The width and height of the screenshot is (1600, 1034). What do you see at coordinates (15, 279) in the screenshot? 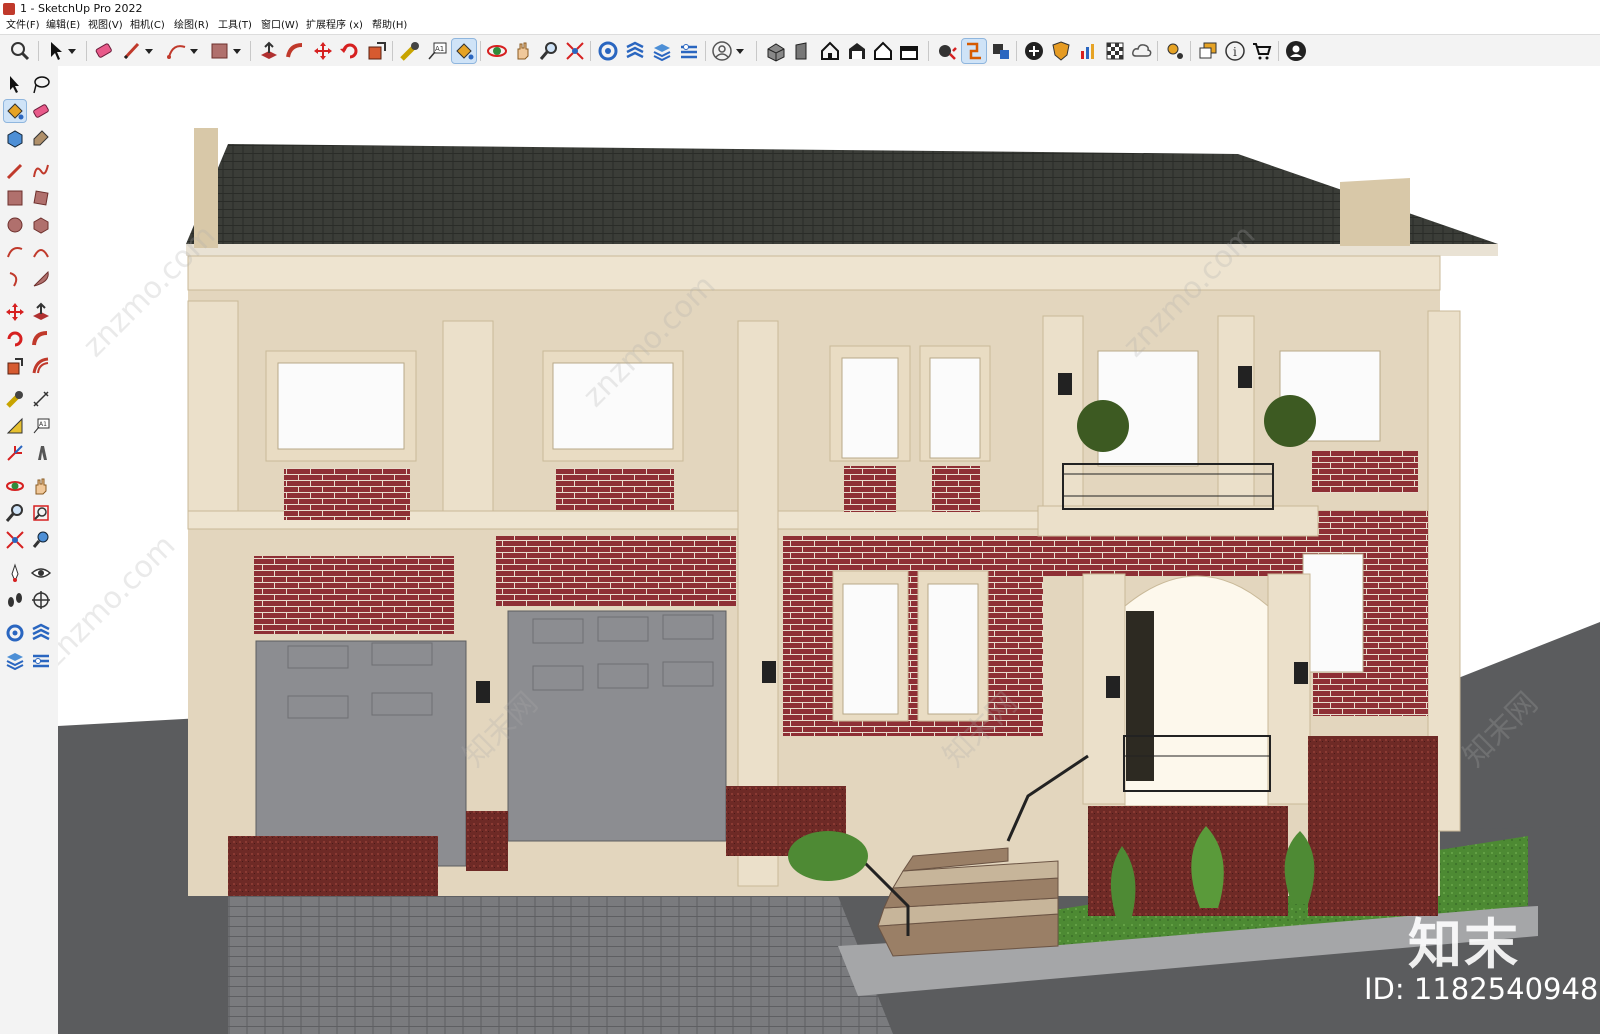
I see `pie-icon` at bounding box center [15, 279].